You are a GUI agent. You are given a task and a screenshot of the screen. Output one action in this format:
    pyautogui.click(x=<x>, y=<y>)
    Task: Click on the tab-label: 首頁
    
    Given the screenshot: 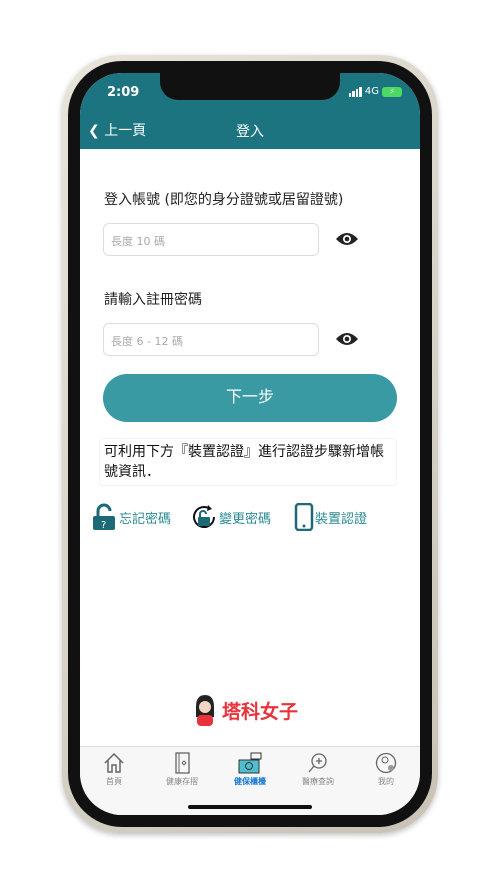 What is the action you would take?
    pyautogui.click(x=114, y=781)
    